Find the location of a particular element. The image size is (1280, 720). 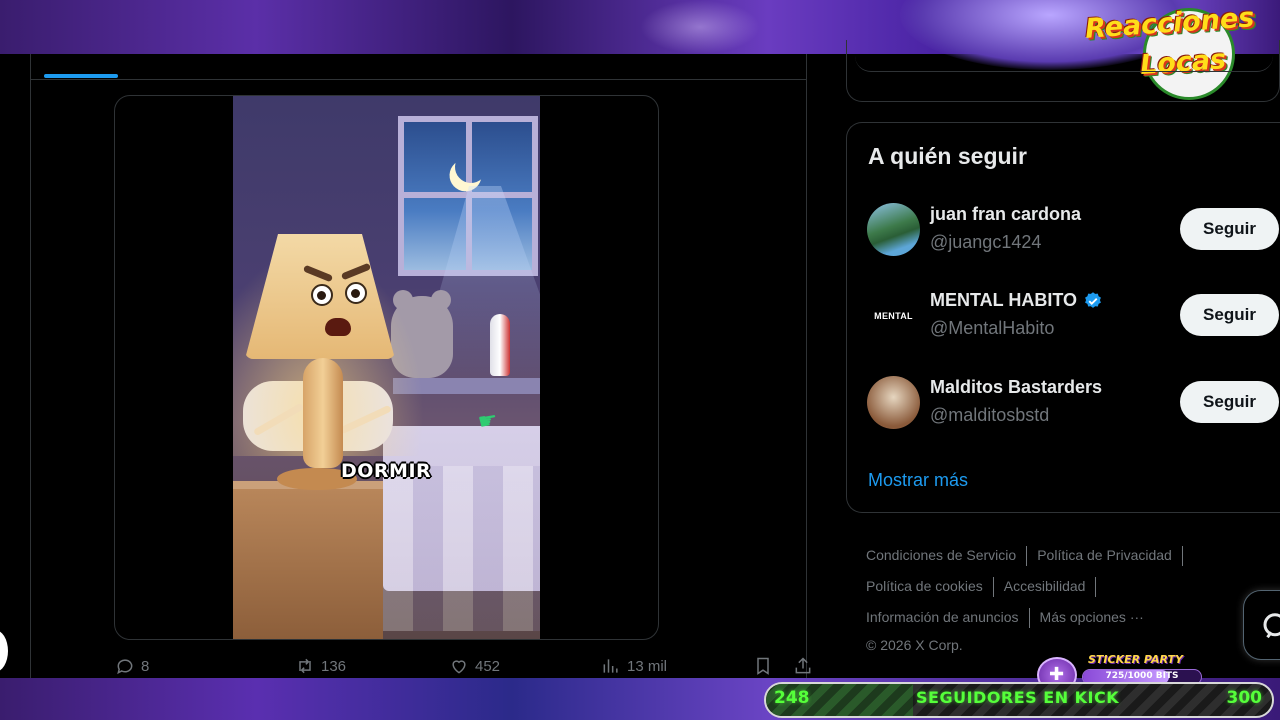

avatar-text: MENTAL is located at coordinates (893, 315).